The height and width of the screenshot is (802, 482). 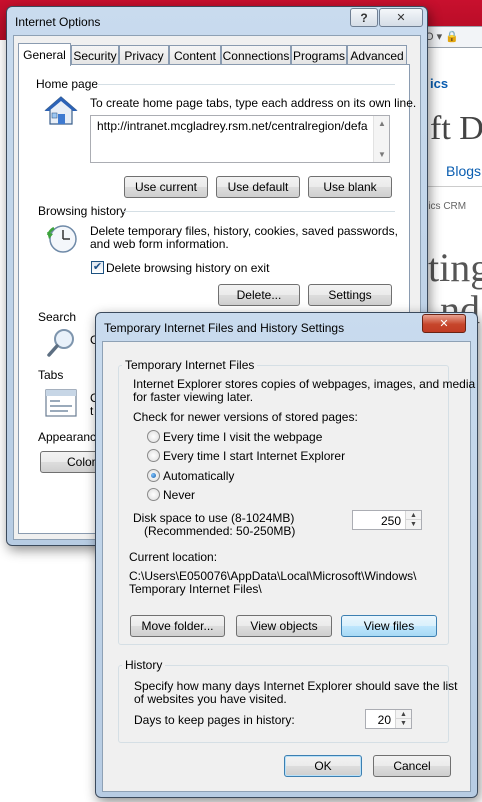 What do you see at coordinates (412, 766) in the screenshot?
I see `cancel-button: Cancel` at bounding box center [412, 766].